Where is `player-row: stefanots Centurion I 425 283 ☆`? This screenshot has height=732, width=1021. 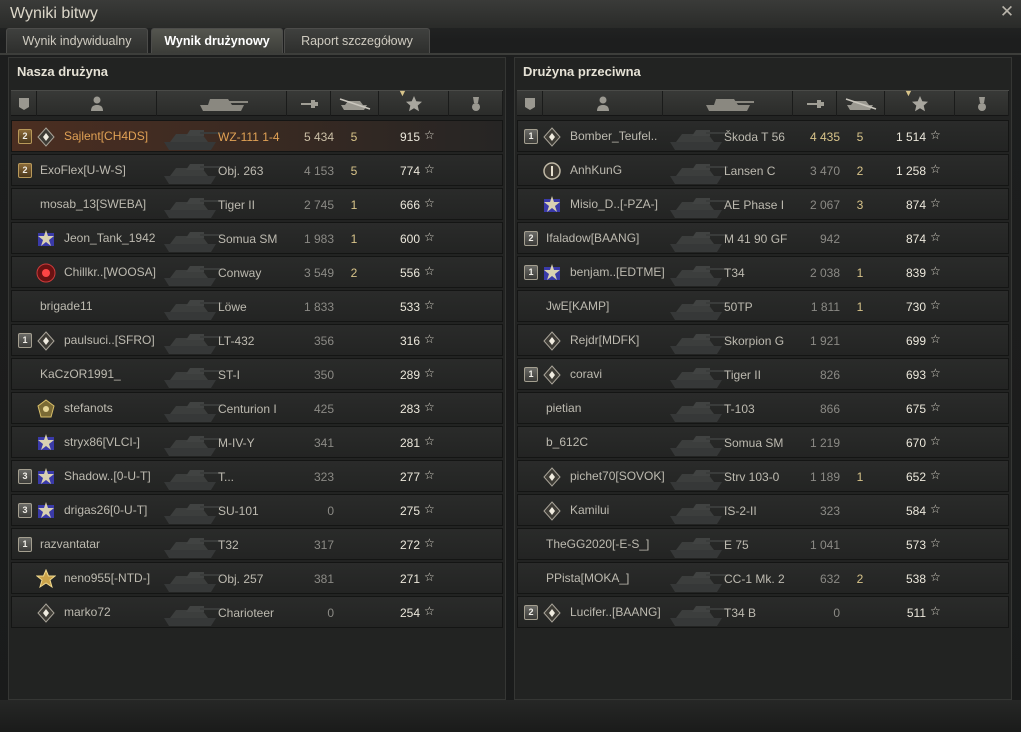
player-row: stefanots Centurion I 425 283 ☆ is located at coordinates (257, 408).